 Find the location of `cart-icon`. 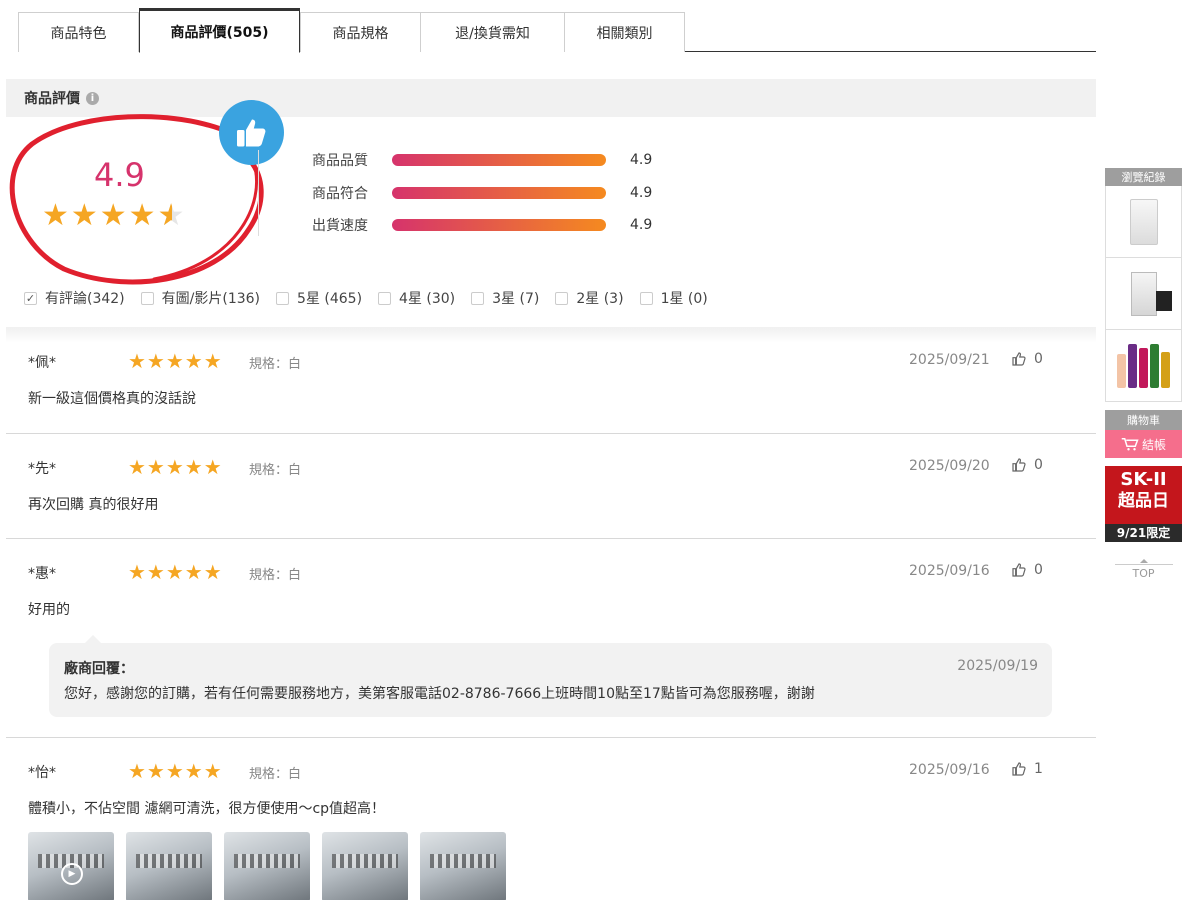

cart-icon is located at coordinates (1130, 444).